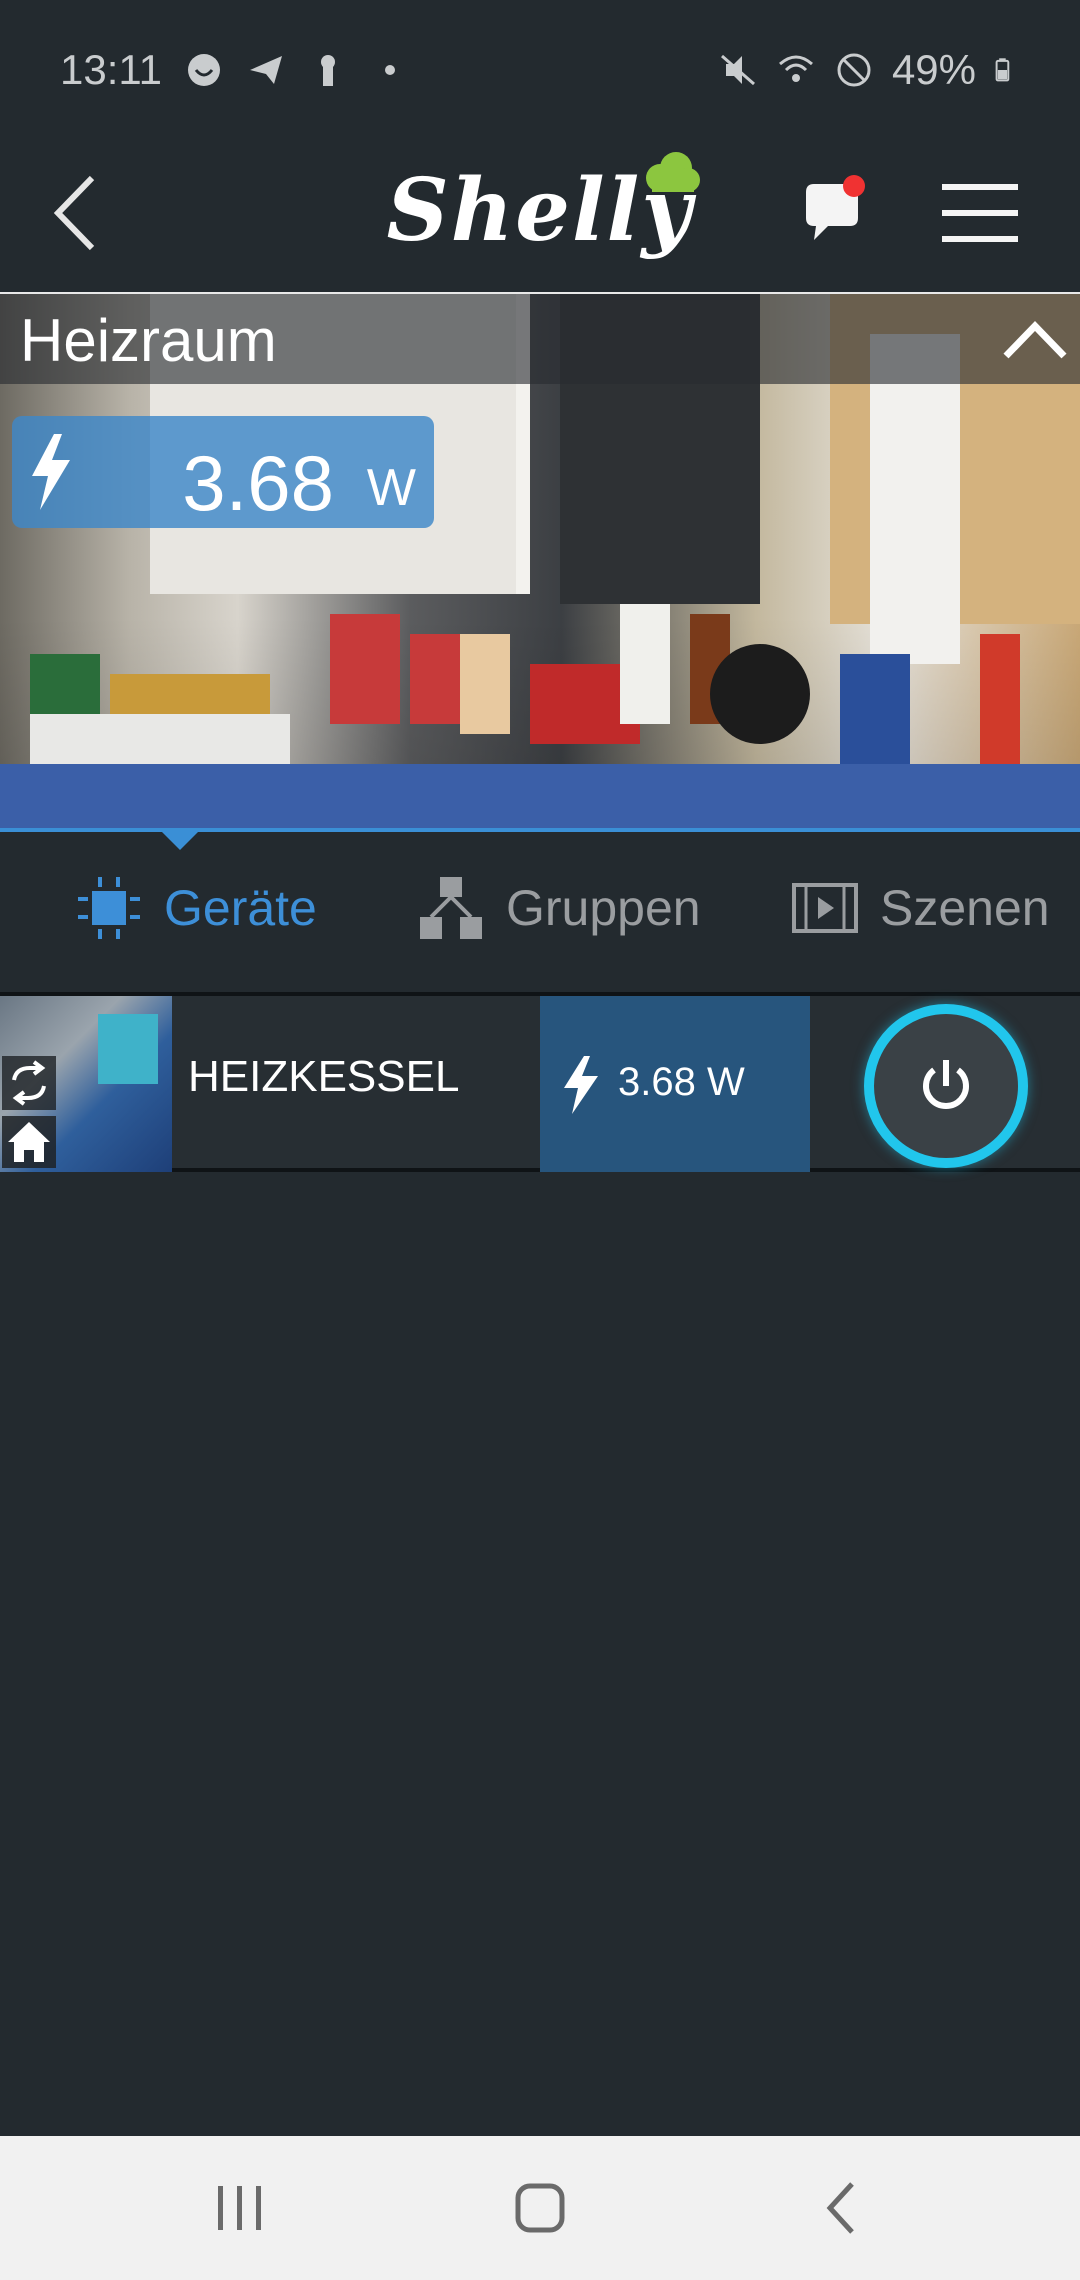 This screenshot has width=1080, height=2280. What do you see at coordinates (843, 2208) in the screenshot?
I see `back-nav-icon` at bounding box center [843, 2208].